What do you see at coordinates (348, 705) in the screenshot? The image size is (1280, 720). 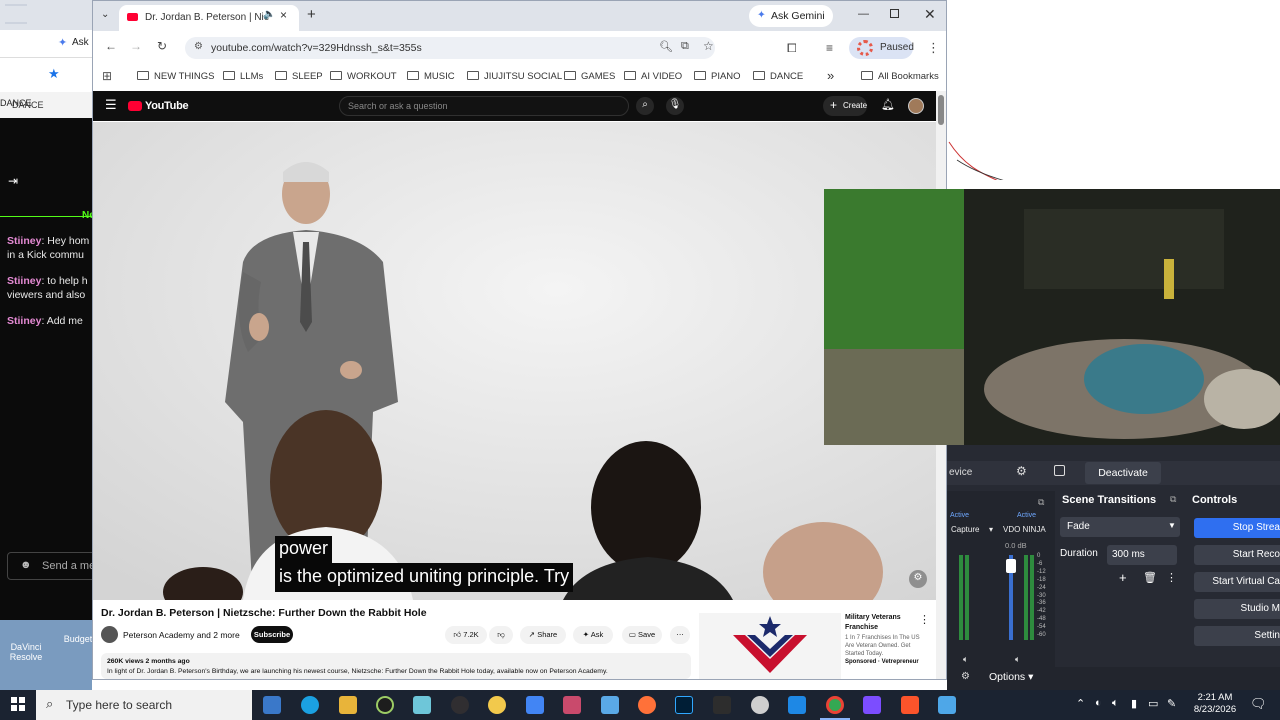 I see `taskbar-file-explorer-icon` at bounding box center [348, 705].